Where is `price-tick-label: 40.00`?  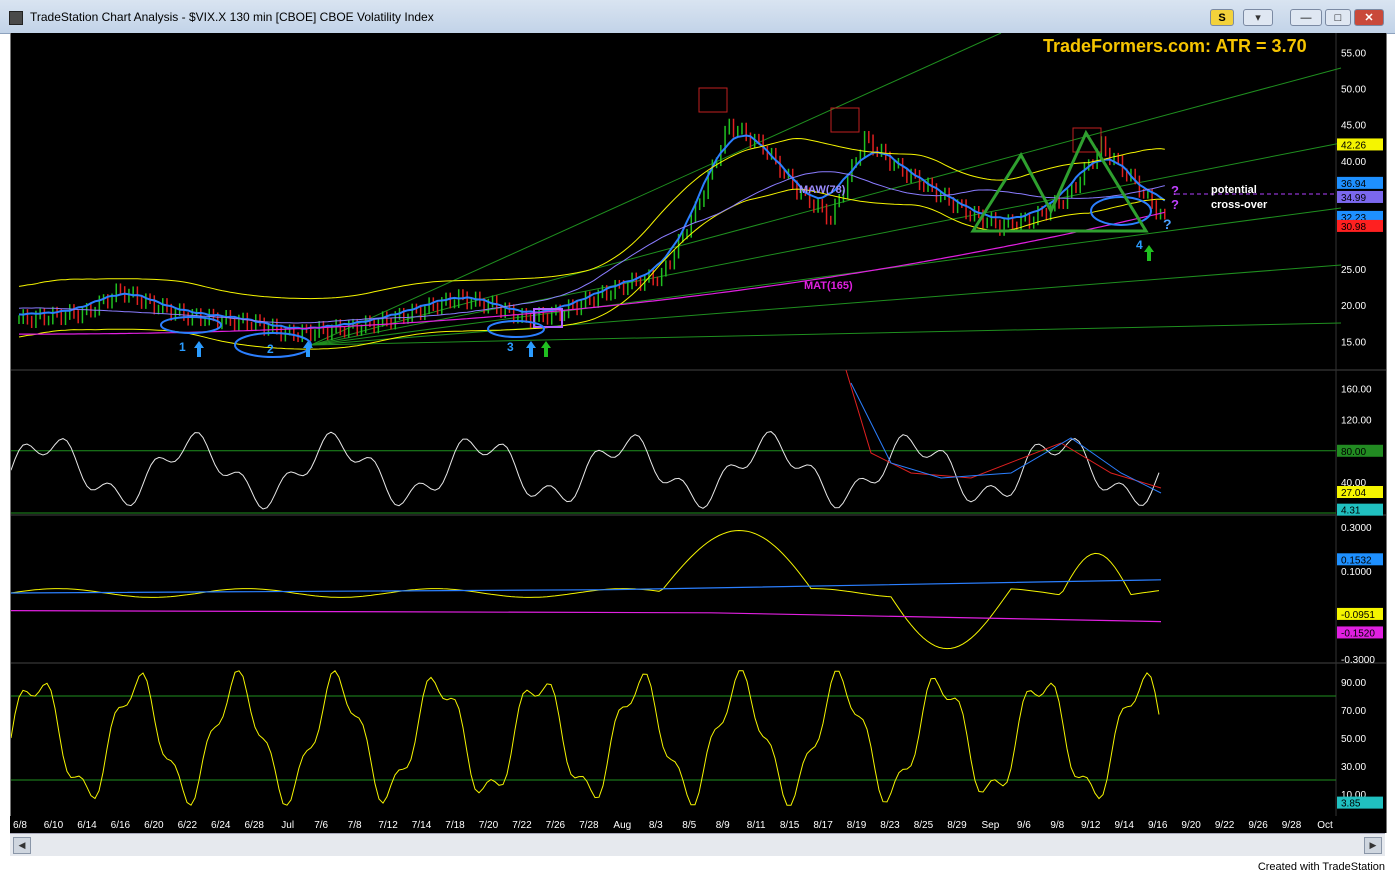 price-tick-label: 40.00 is located at coordinates (1353, 162).